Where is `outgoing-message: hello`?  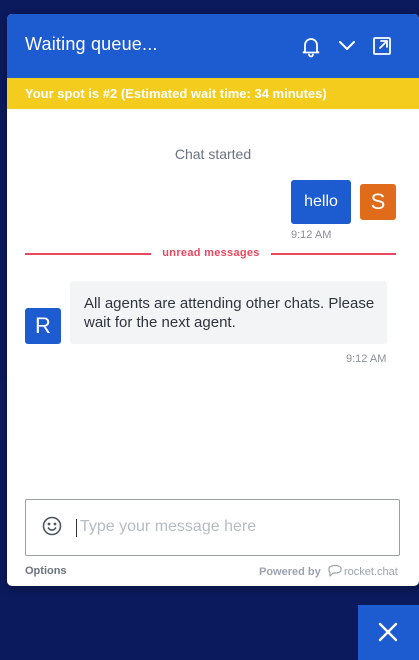 outgoing-message: hello is located at coordinates (321, 202).